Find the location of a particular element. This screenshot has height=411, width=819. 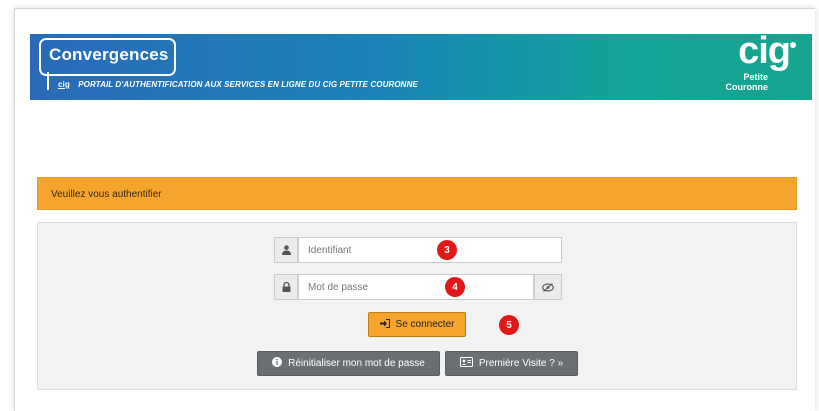

auth-header-text: Veuillez vous authentifier is located at coordinates (106, 194).